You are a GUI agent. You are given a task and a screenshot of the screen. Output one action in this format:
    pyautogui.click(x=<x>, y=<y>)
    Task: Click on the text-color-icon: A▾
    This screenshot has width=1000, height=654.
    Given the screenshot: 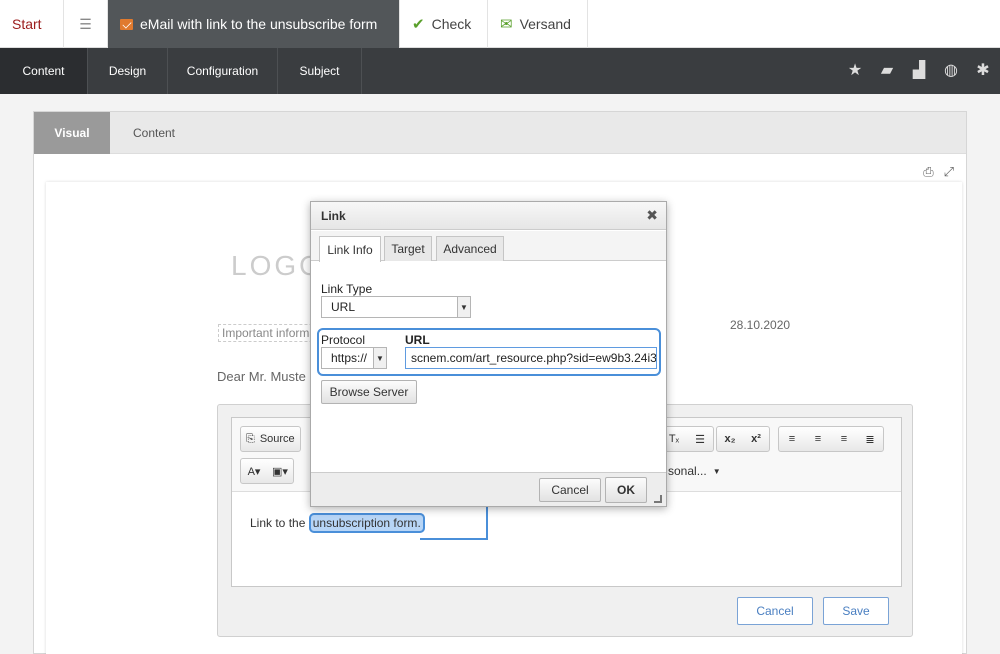 What is the action you would take?
    pyautogui.click(x=254, y=471)
    